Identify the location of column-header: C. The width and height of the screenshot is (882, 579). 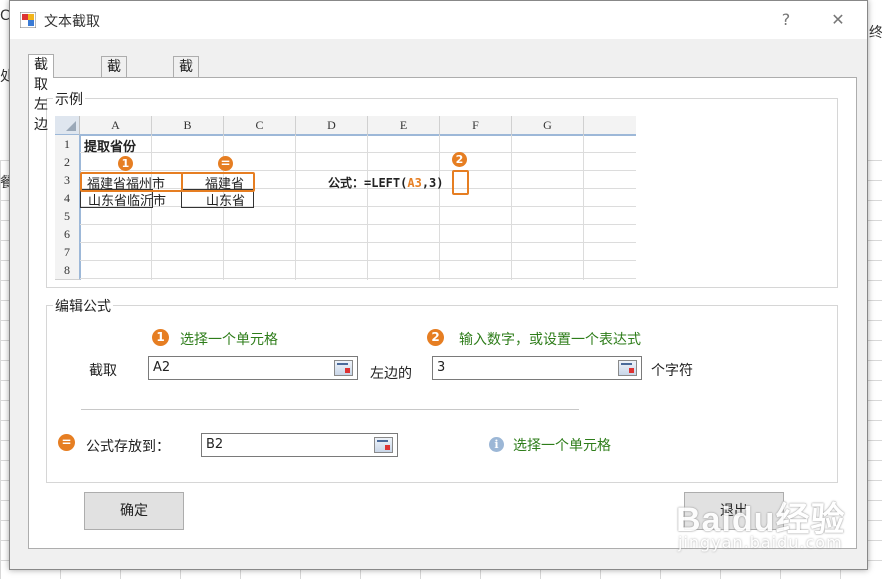
(260, 126).